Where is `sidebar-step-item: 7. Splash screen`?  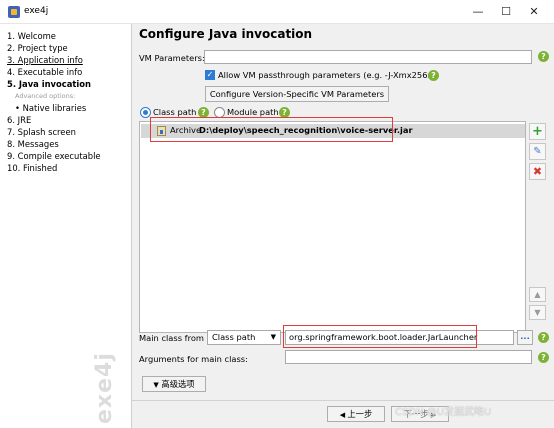
sidebar-step-item: 7. Splash screen is located at coordinates (69, 132).